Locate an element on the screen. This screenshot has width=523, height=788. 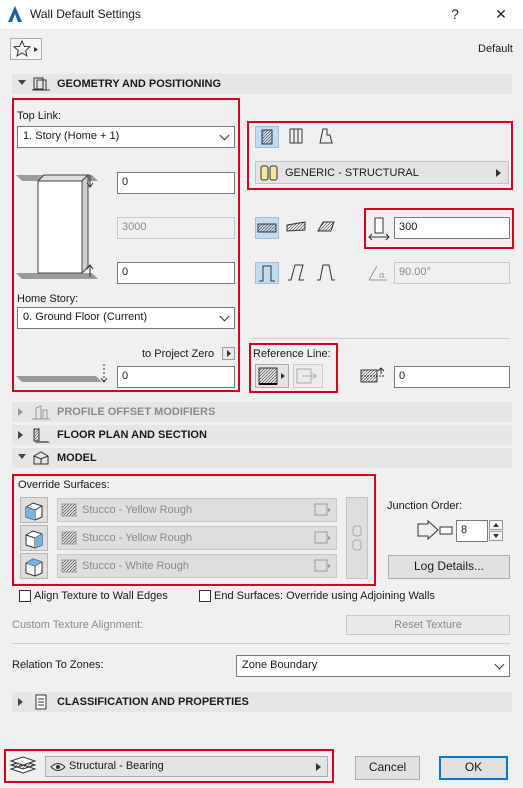
junction-order-input: 8 is located at coordinates (472, 531).